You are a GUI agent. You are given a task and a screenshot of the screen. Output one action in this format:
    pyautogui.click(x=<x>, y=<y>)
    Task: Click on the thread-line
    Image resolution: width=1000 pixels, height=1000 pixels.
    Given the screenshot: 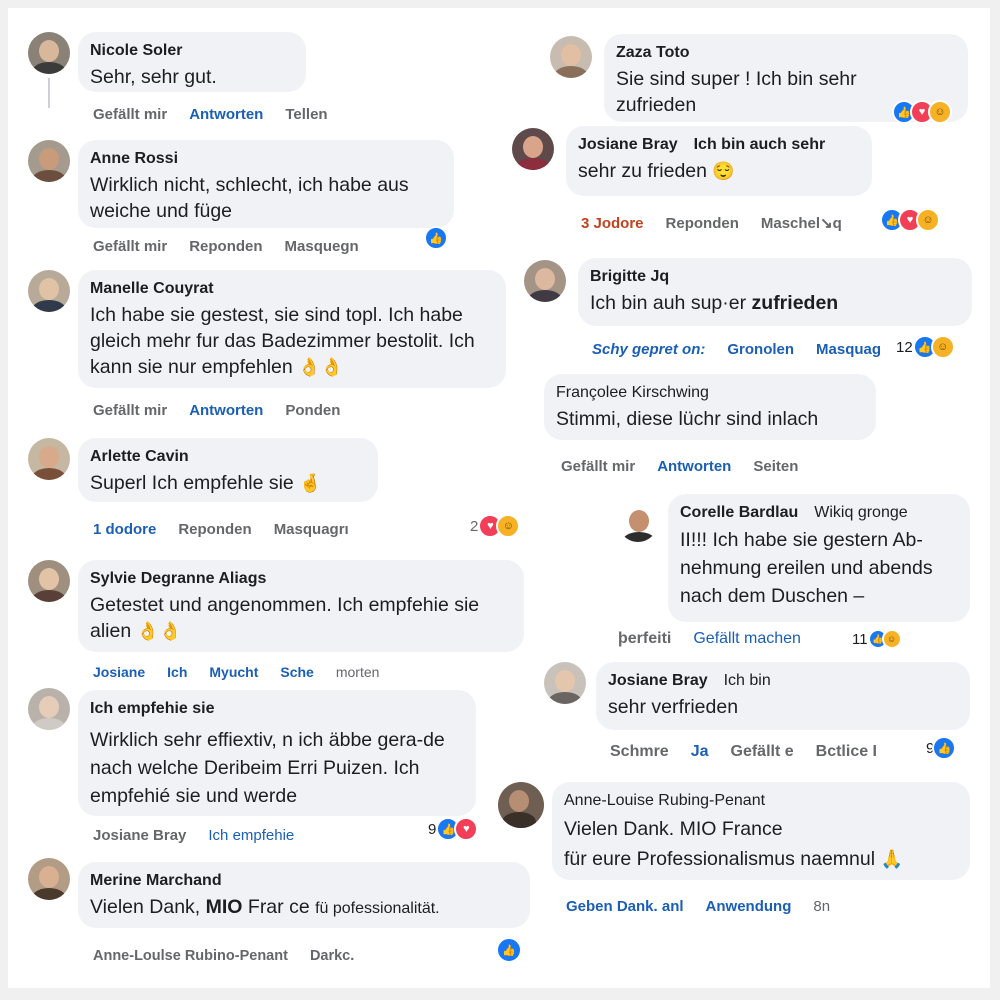 What is the action you would take?
    pyautogui.click(x=49, y=93)
    